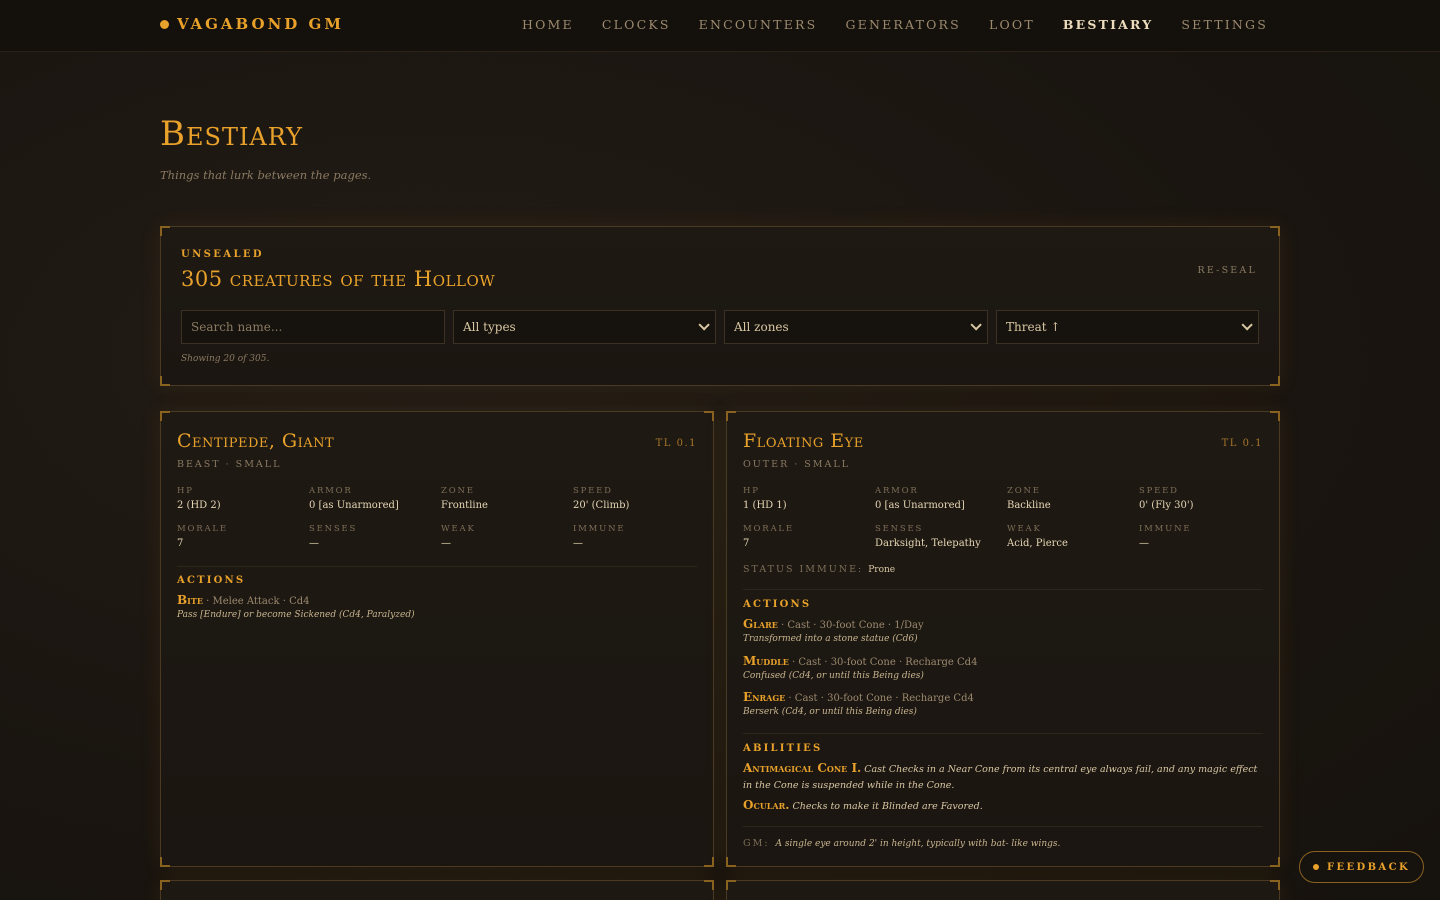 This screenshot has height=900, width=1440. What do you see at coordinates (1072, 498) in the screenshot?
I see `stat-zone: ZONE Backline` at bounding box center [1072, 498].